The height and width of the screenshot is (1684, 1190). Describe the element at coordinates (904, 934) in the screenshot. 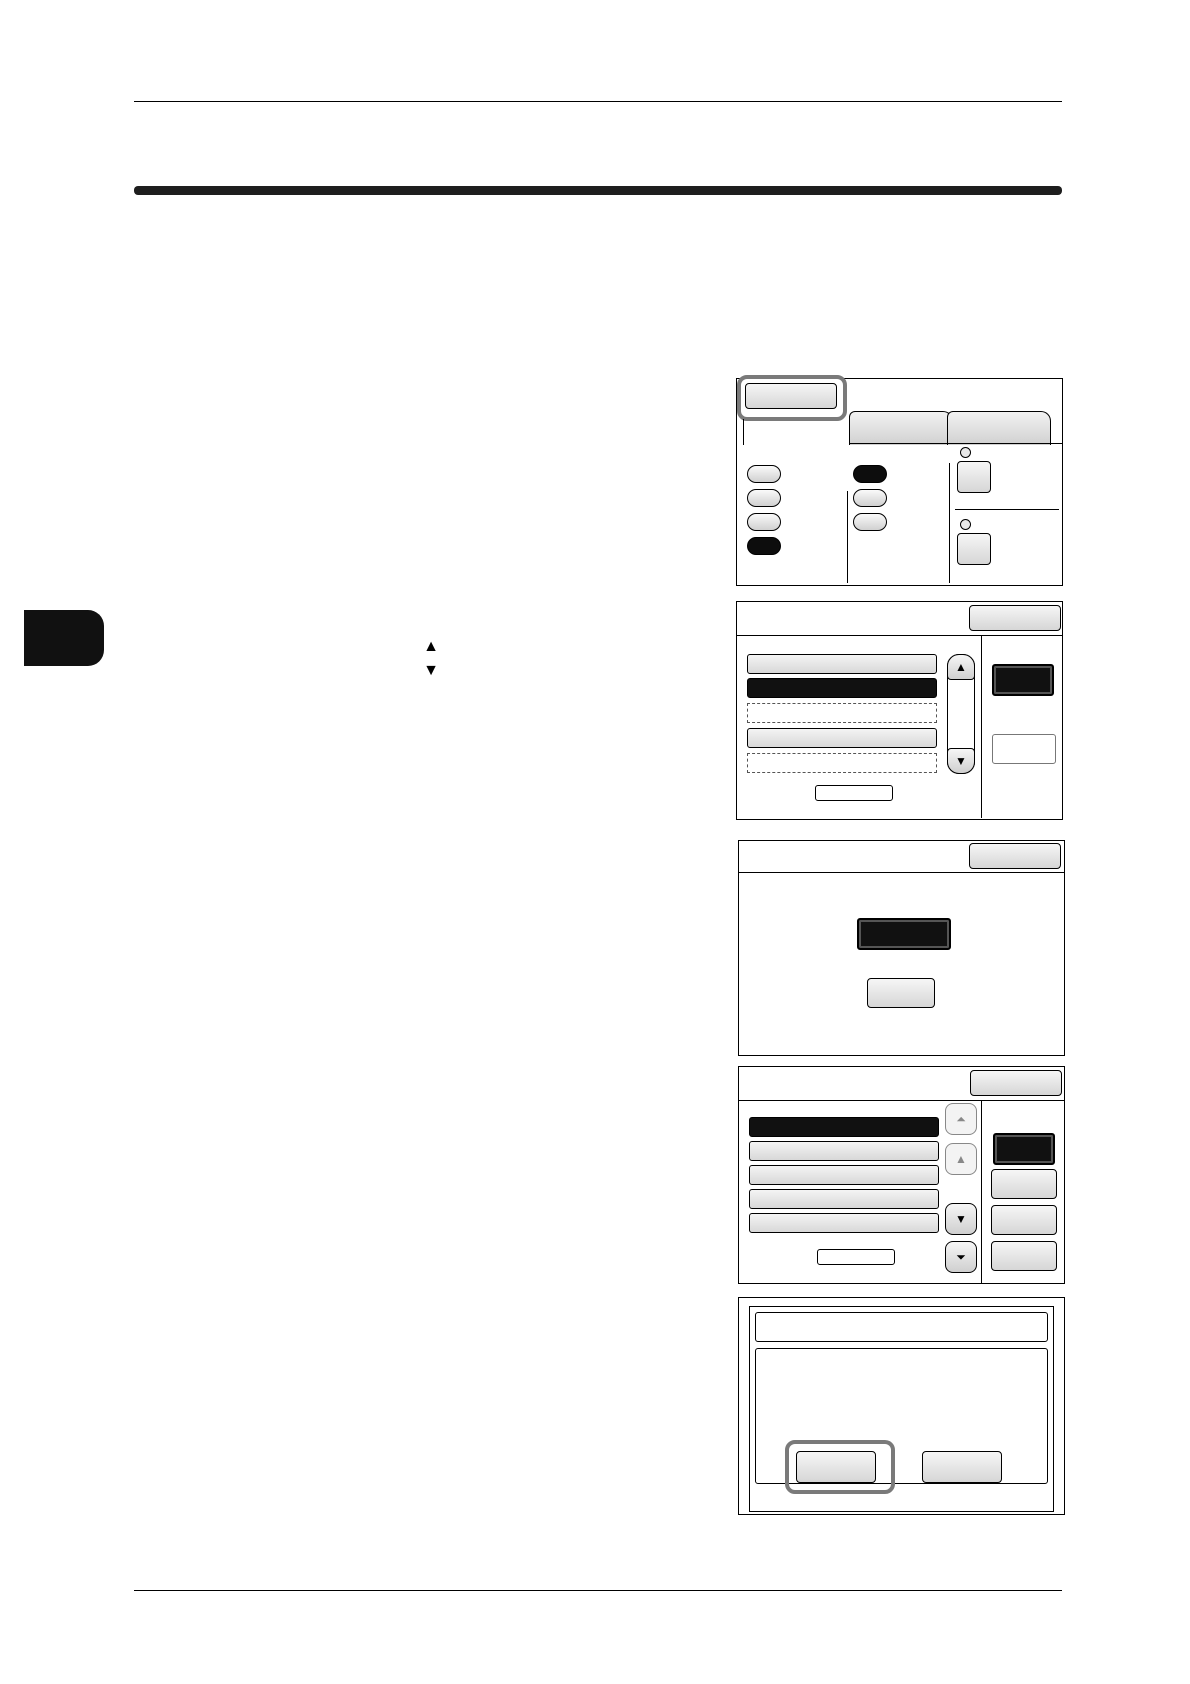

I see `on-option-button-selected` at that location.